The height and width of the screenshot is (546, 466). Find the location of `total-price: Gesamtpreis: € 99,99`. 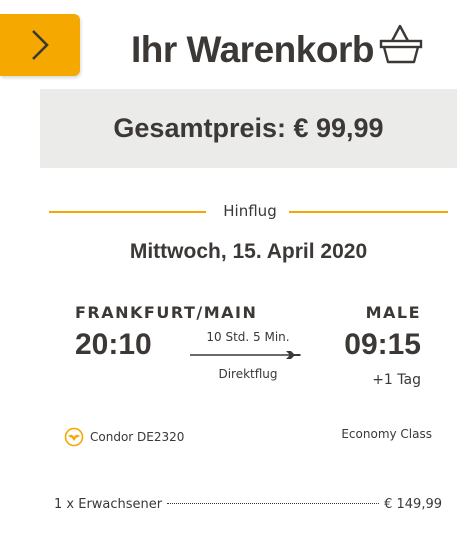

total-price: Gesamtpreis: € 99,99 is located at coordinates (248, 128).